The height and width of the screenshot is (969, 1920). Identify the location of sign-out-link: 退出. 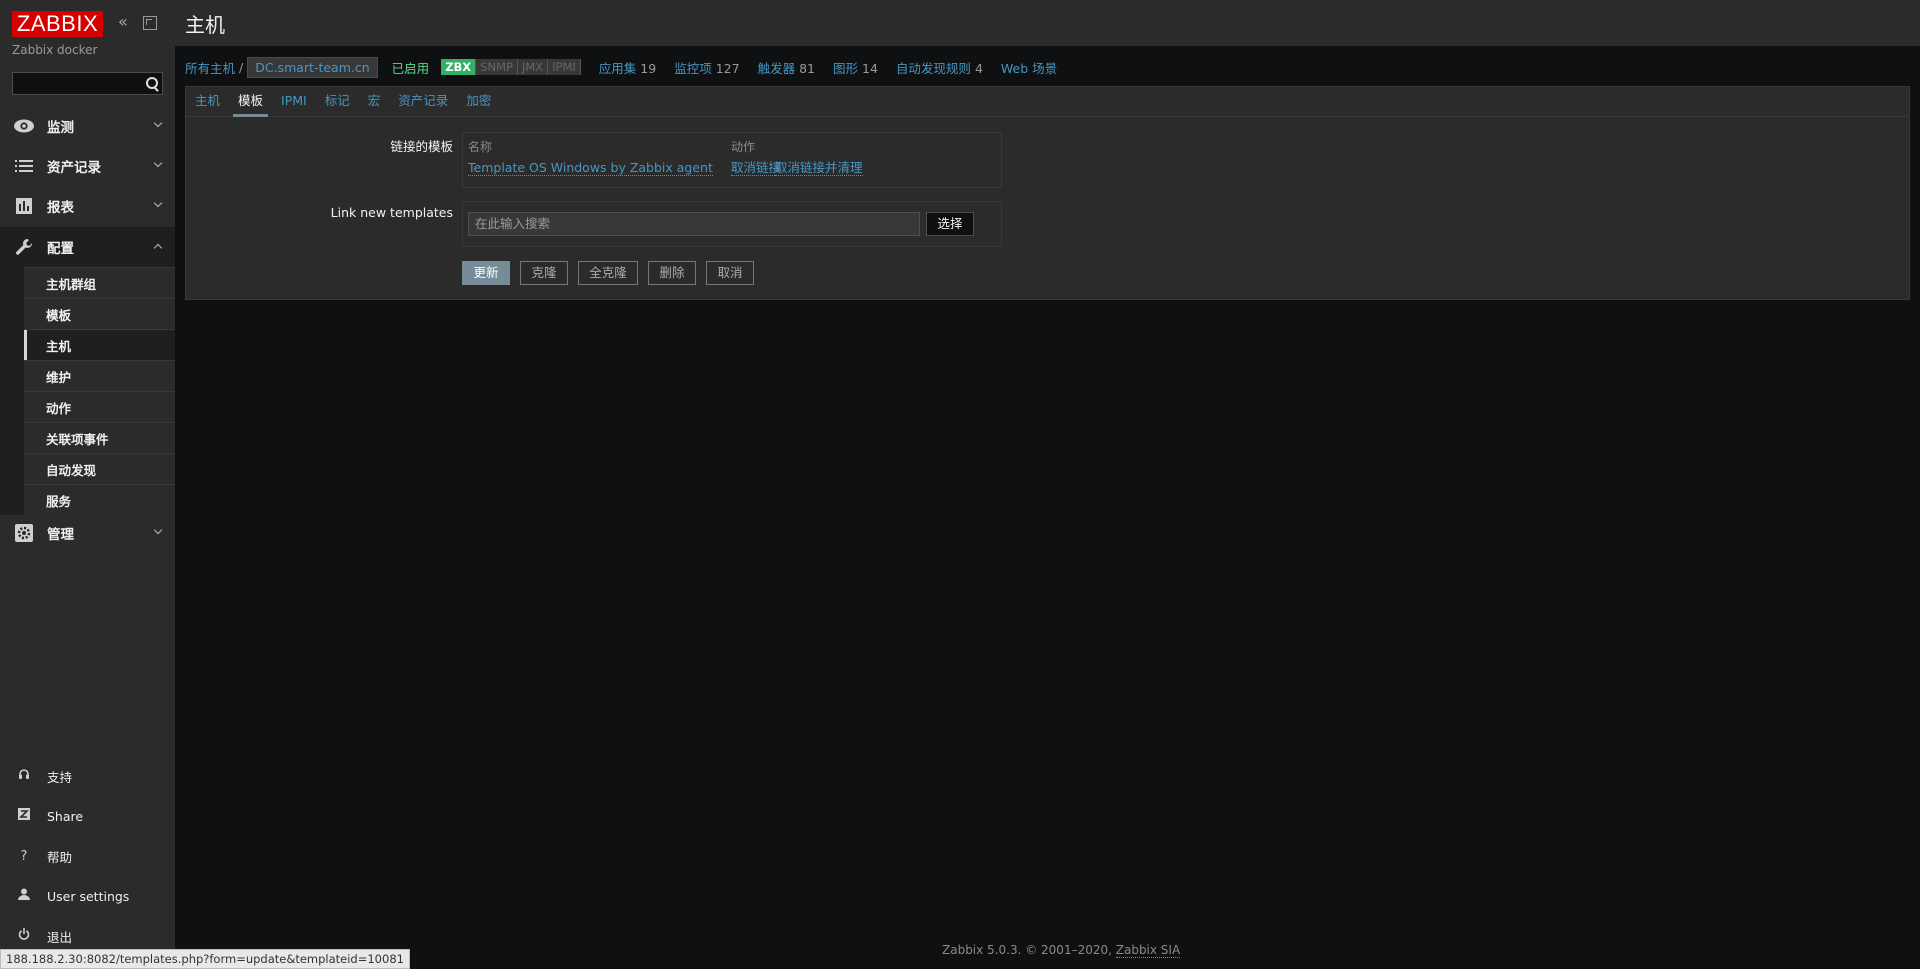
(87, 936).